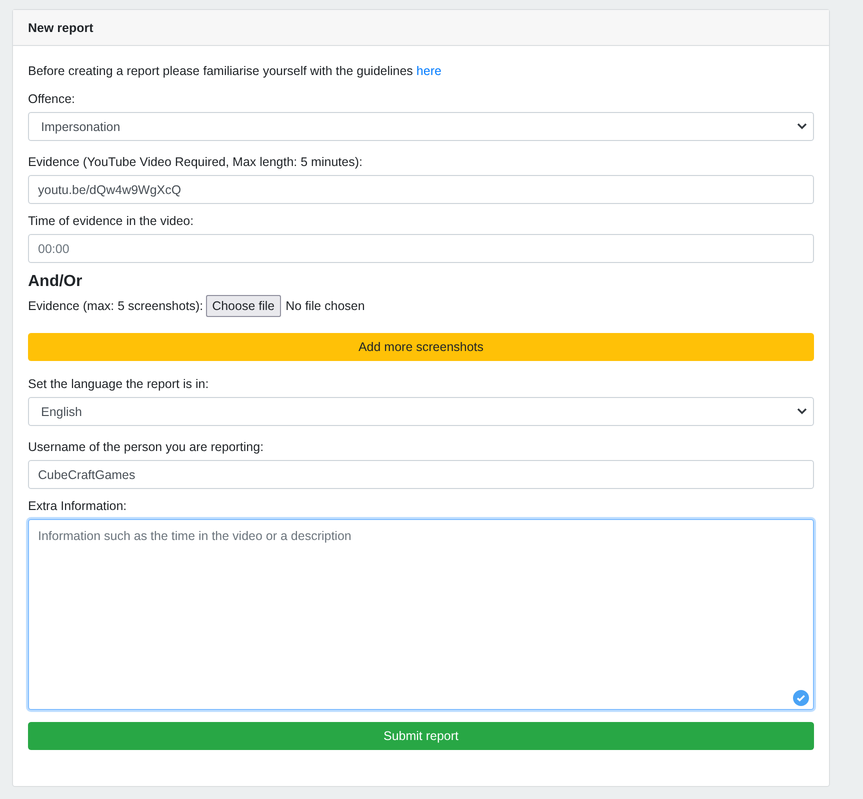 The height and width of the screenshot is (799, 863). What do you see at coordinates (52, 99) in the screenshot?
I see `field-label: Offence:` at bounding box center [52, 99].